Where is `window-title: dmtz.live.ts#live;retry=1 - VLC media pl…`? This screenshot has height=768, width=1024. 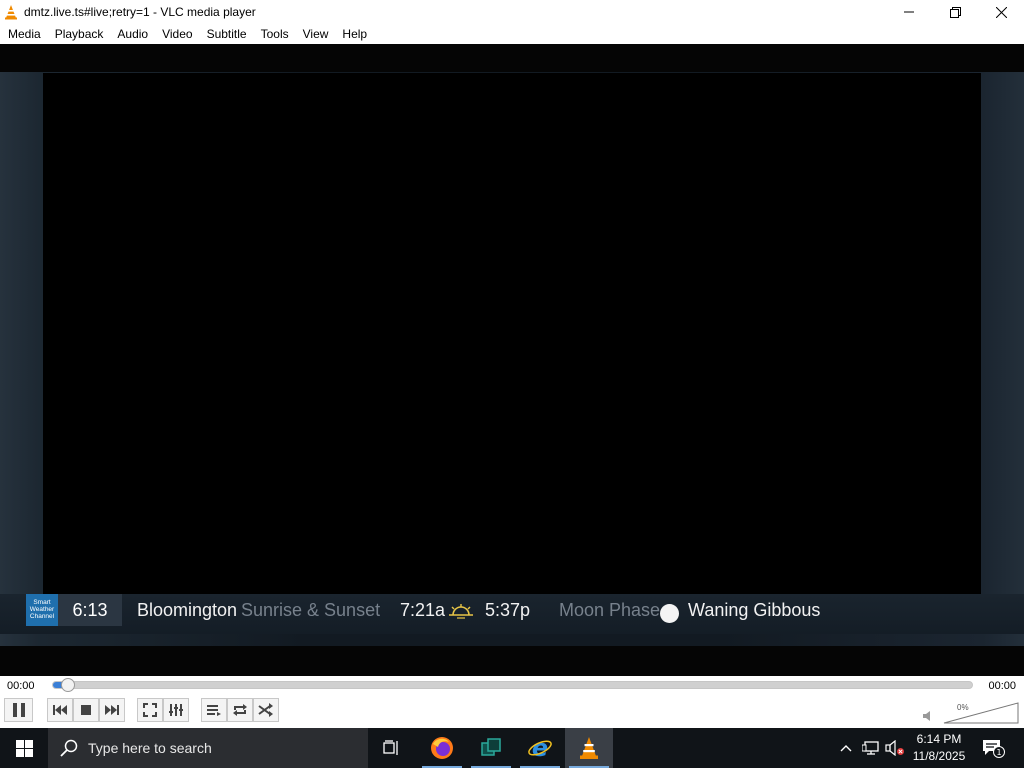 window-title: dmtz.live.ts#live;retry=1 - VLC media pl… is located at coordinates (140, 12).